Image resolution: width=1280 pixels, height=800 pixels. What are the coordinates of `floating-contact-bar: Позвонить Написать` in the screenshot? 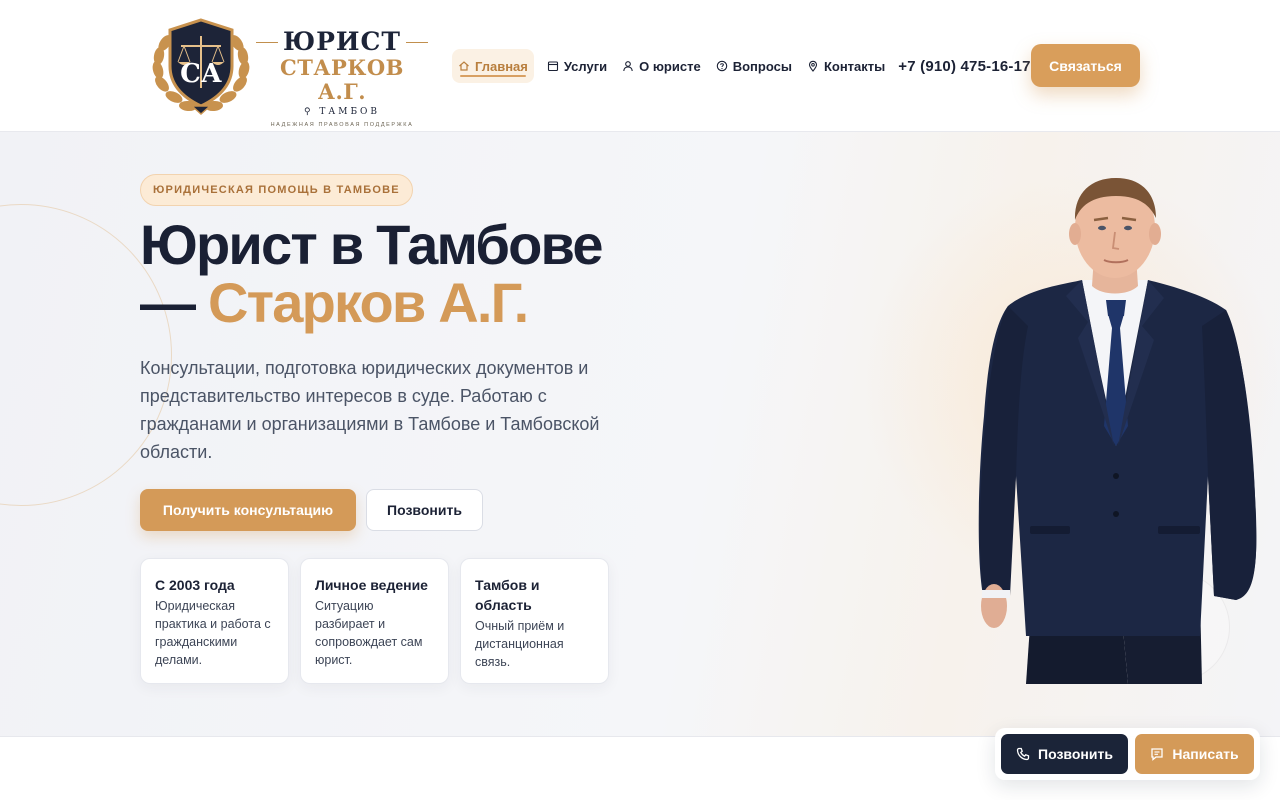 It's located at (1127, 754).